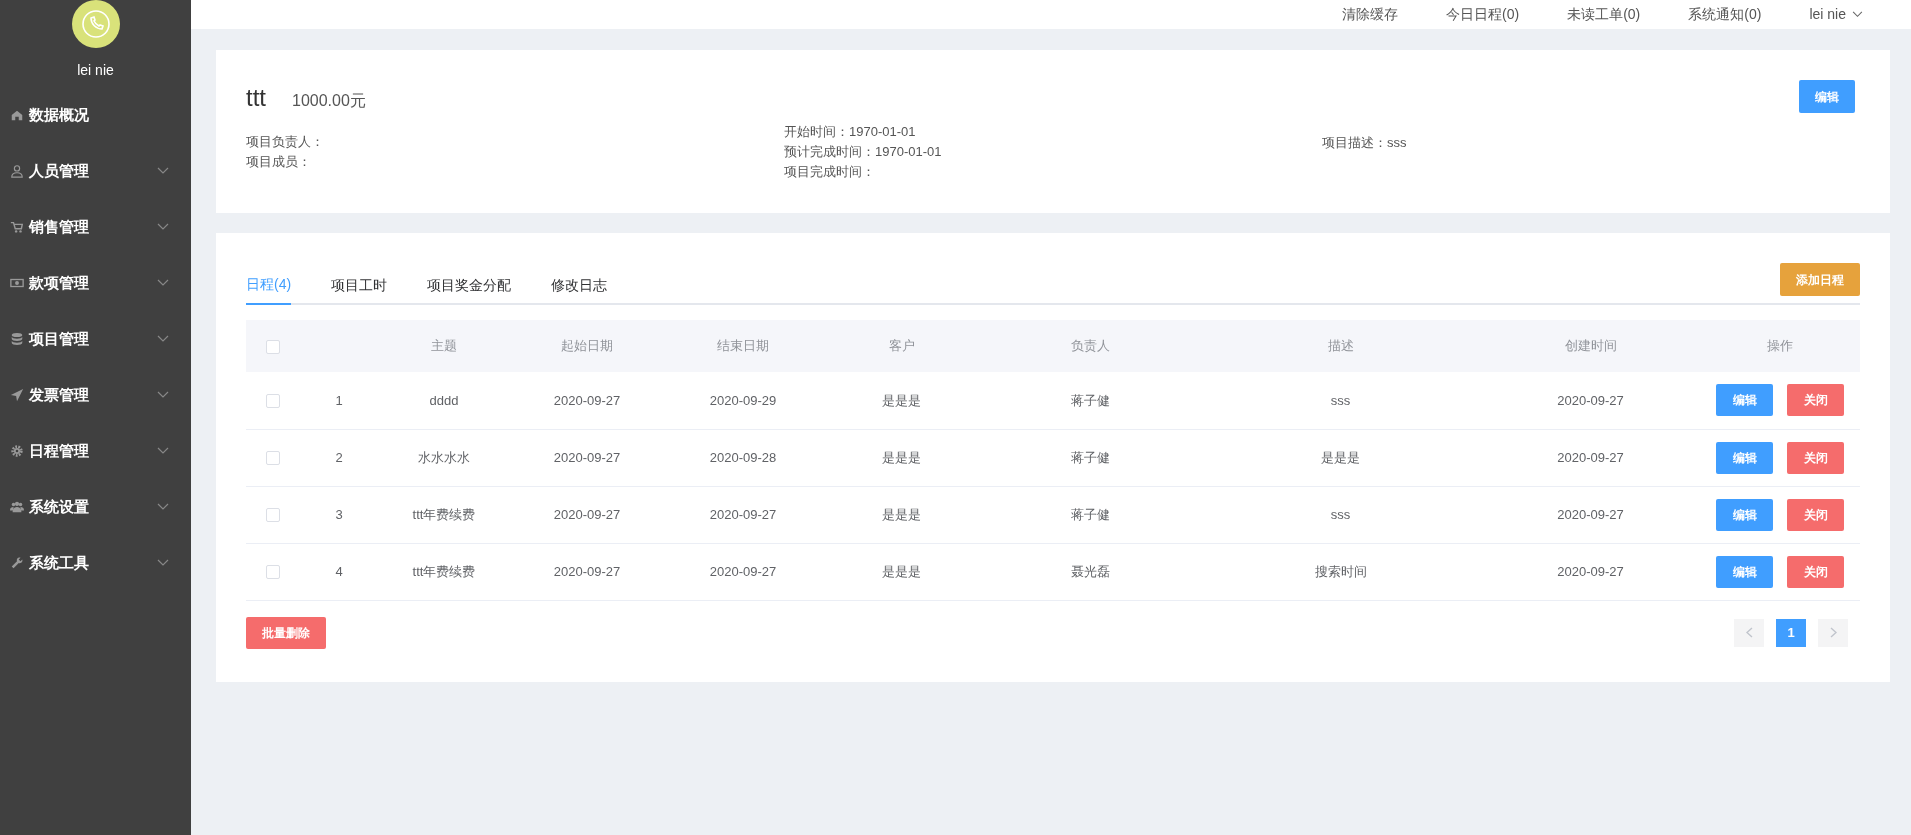 Image resolution: width=1911 pixels, height=835 pixels. What do you see at coordinates (95, 171) in the screenshot?
I see `sidebar-item: 人员管理` at bounding box center [95, 171].